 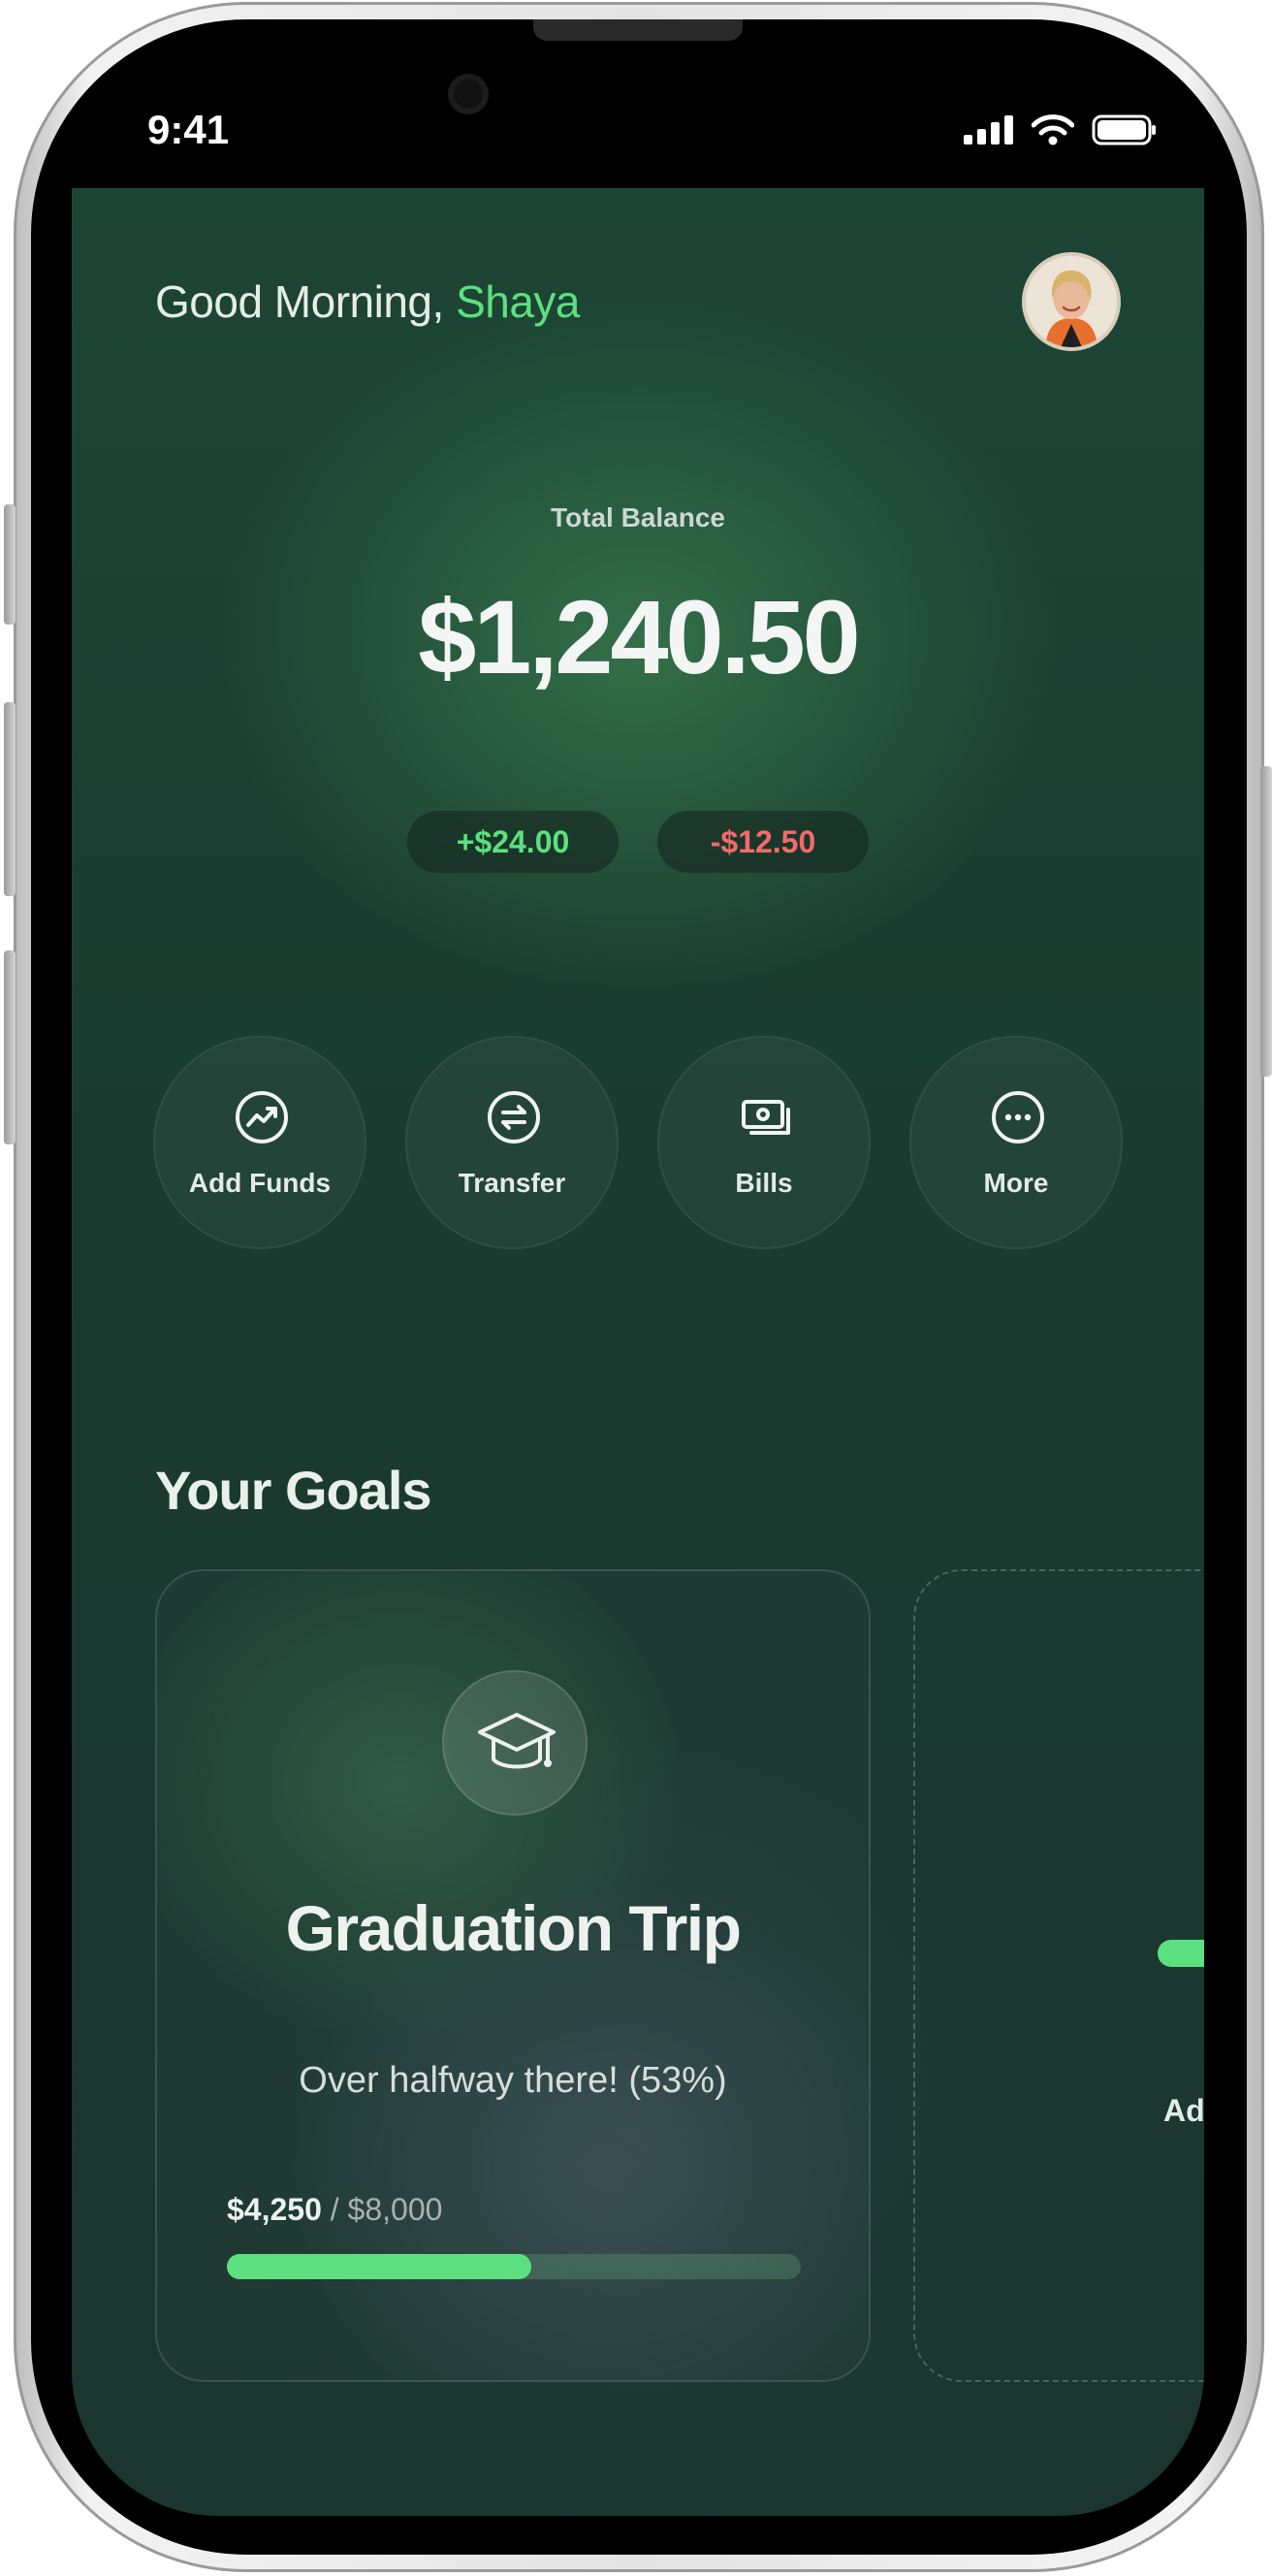 I want to click on goal-saved-amount: $4,250, so click(x=274, y=2209).